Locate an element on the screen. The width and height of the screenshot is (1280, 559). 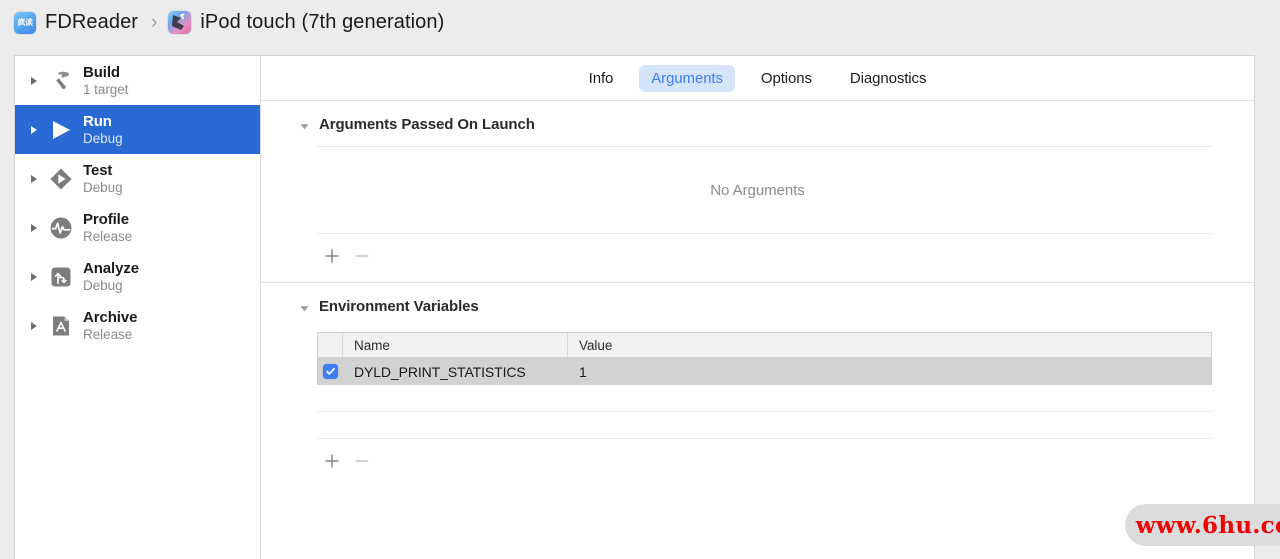
device-name: iPod touch (7th generation) is located at coordinates (322, 22).